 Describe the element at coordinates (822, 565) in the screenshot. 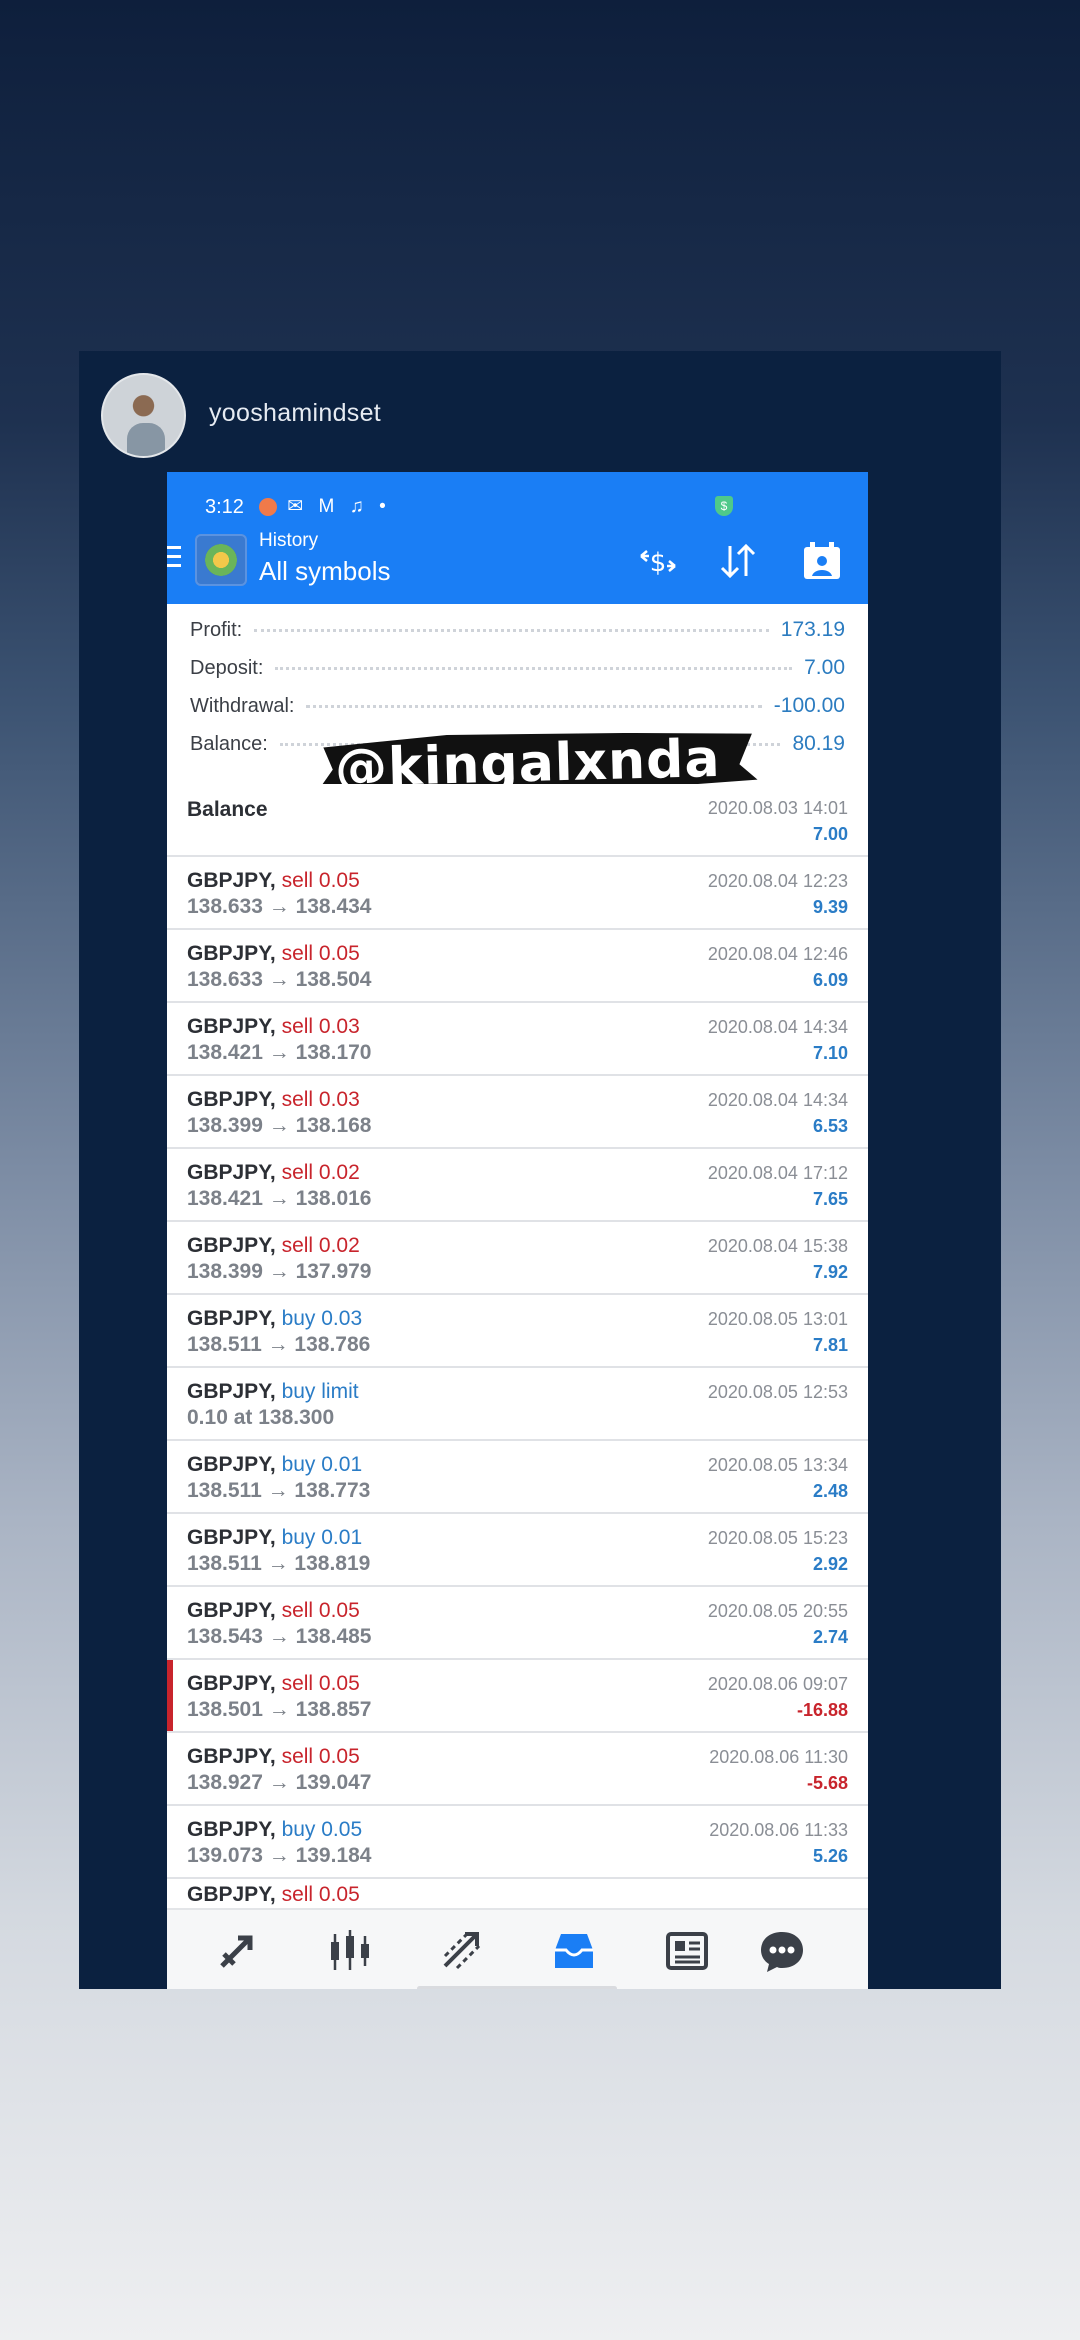

I see `calendar-period-icon` at that location.